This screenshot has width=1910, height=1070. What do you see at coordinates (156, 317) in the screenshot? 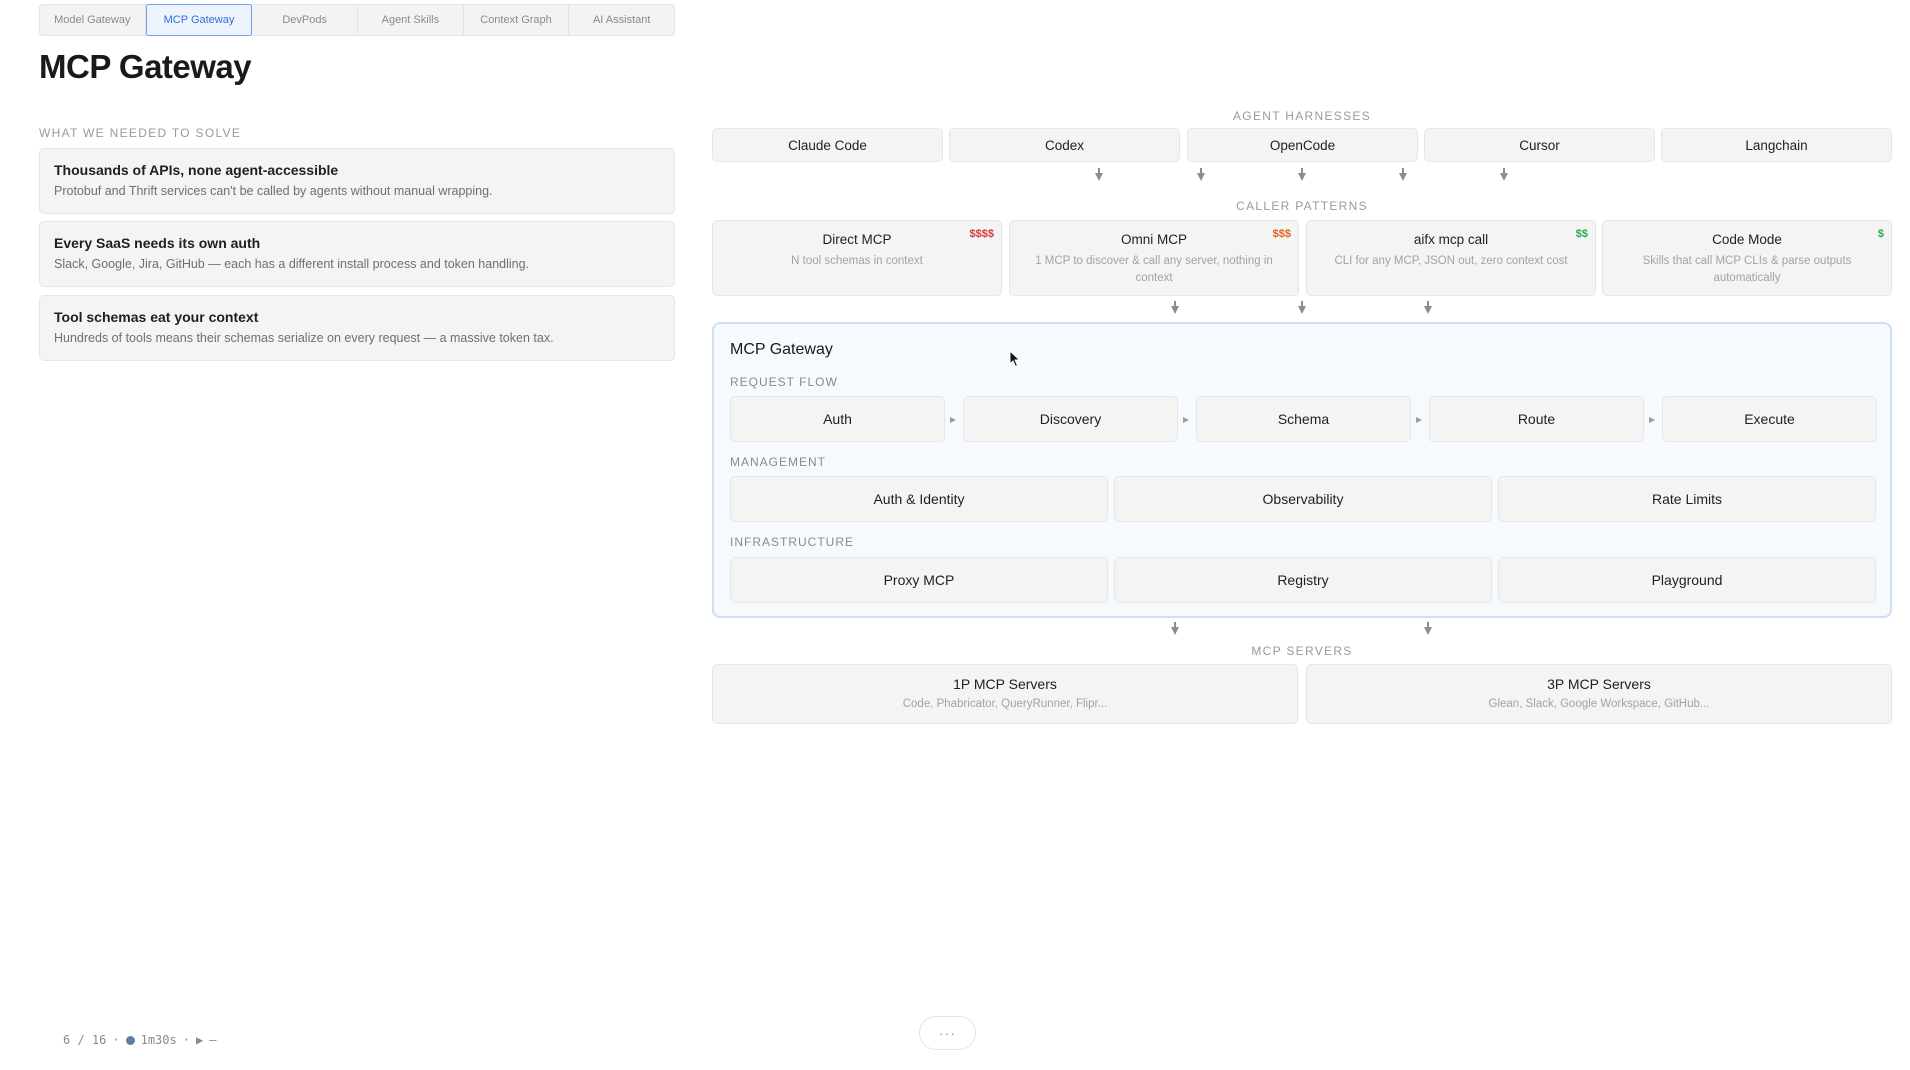
I see `problem-title: Tool schemas eat your context` at bounding box center [156, 317].